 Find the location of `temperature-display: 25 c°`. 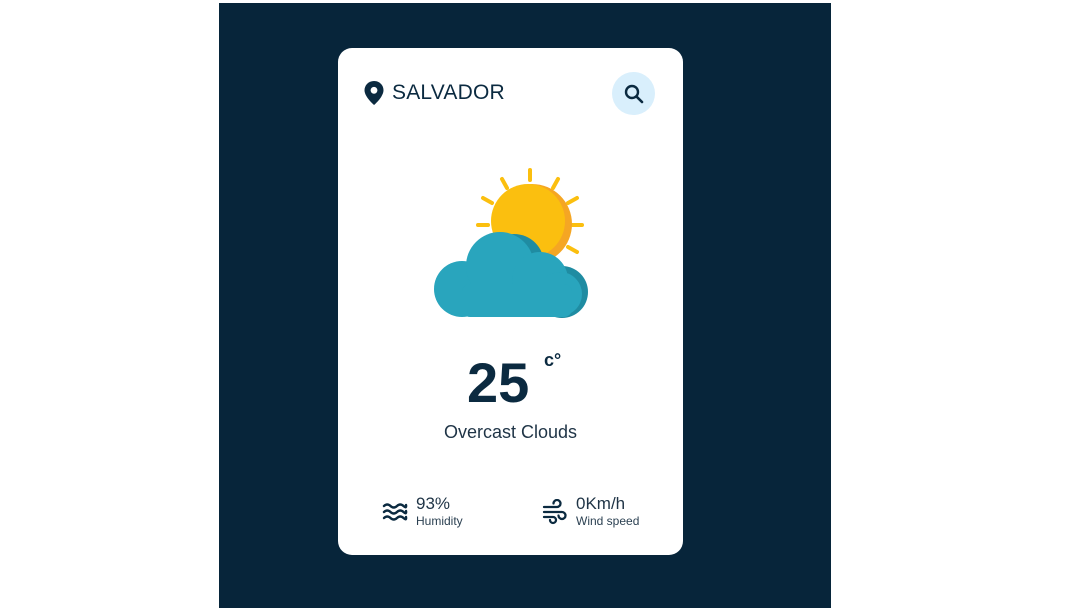

temperature-display: 25 c° is located at coordinates (510, 383).